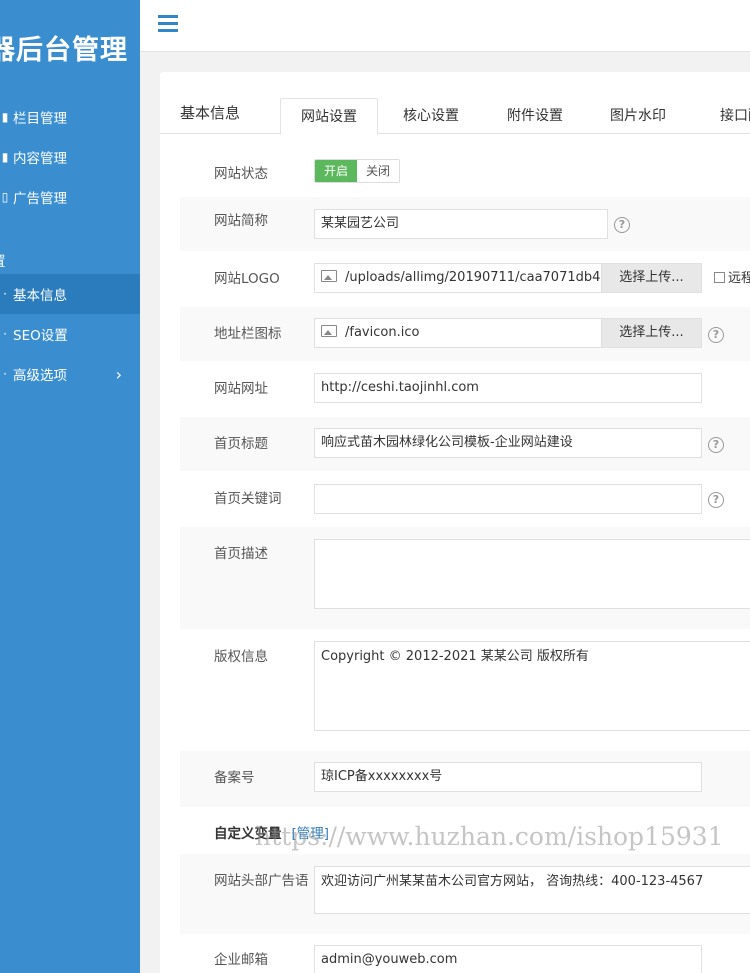  Describe the element at coordinates (508, 777) in the screenshot. I see `icp-input: 琼ICP备xxxxxxxx号` at that location.